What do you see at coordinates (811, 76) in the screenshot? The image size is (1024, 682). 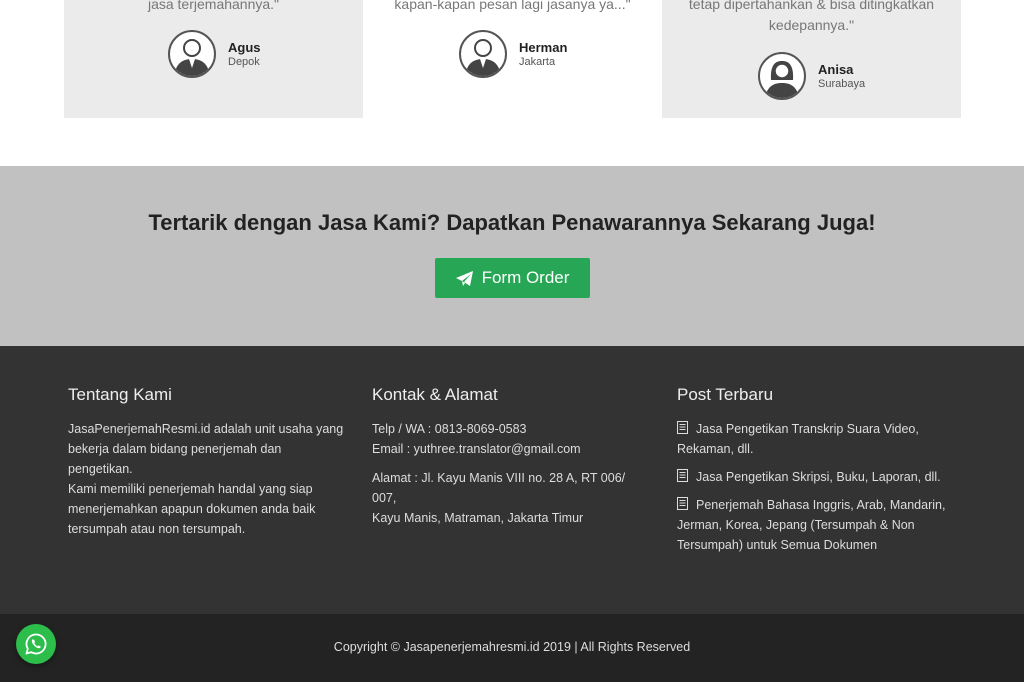 I see `testimonial-author: Anisa Surabaya` at bounding box center [811, 76].